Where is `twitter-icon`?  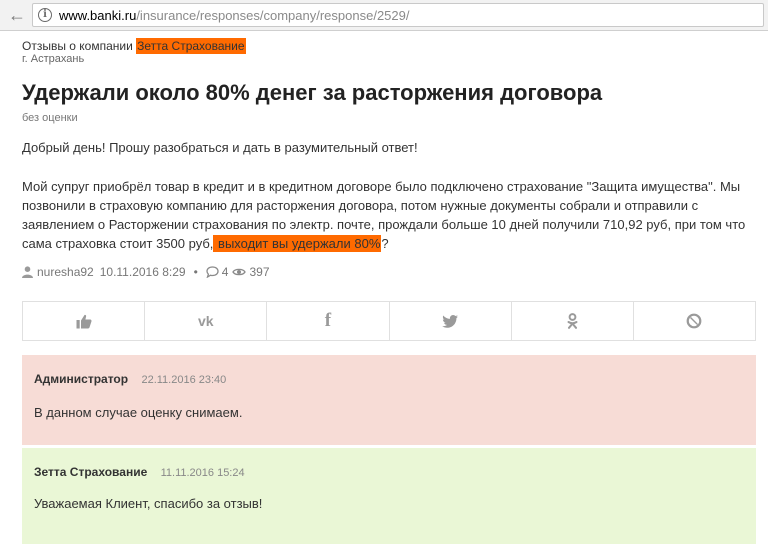
twitter-icon is located at coordinates (450, 321).